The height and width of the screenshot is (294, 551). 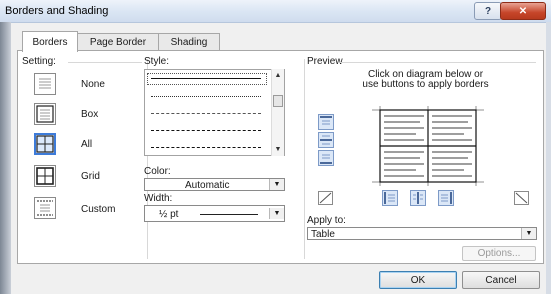 I want to click on tab-shading: Shading, so click(x=189, y=42).